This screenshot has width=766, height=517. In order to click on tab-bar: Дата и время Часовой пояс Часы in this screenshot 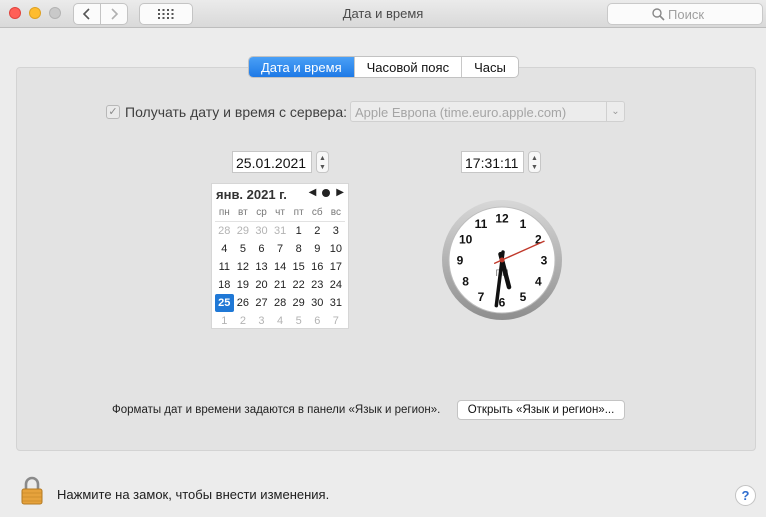, I will do `click(383, 67)`.